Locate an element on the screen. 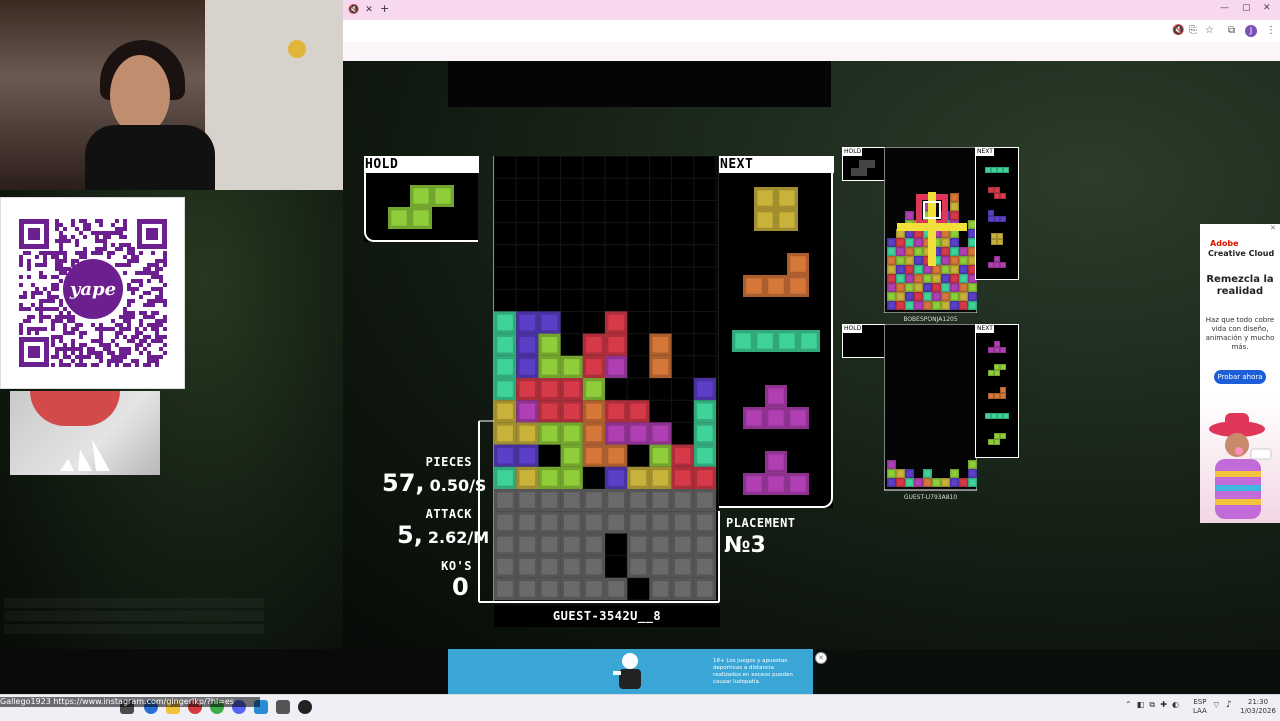 The width and height of the screenshot is (1280, 721). hold-piece is located at coordinates (421, 207).